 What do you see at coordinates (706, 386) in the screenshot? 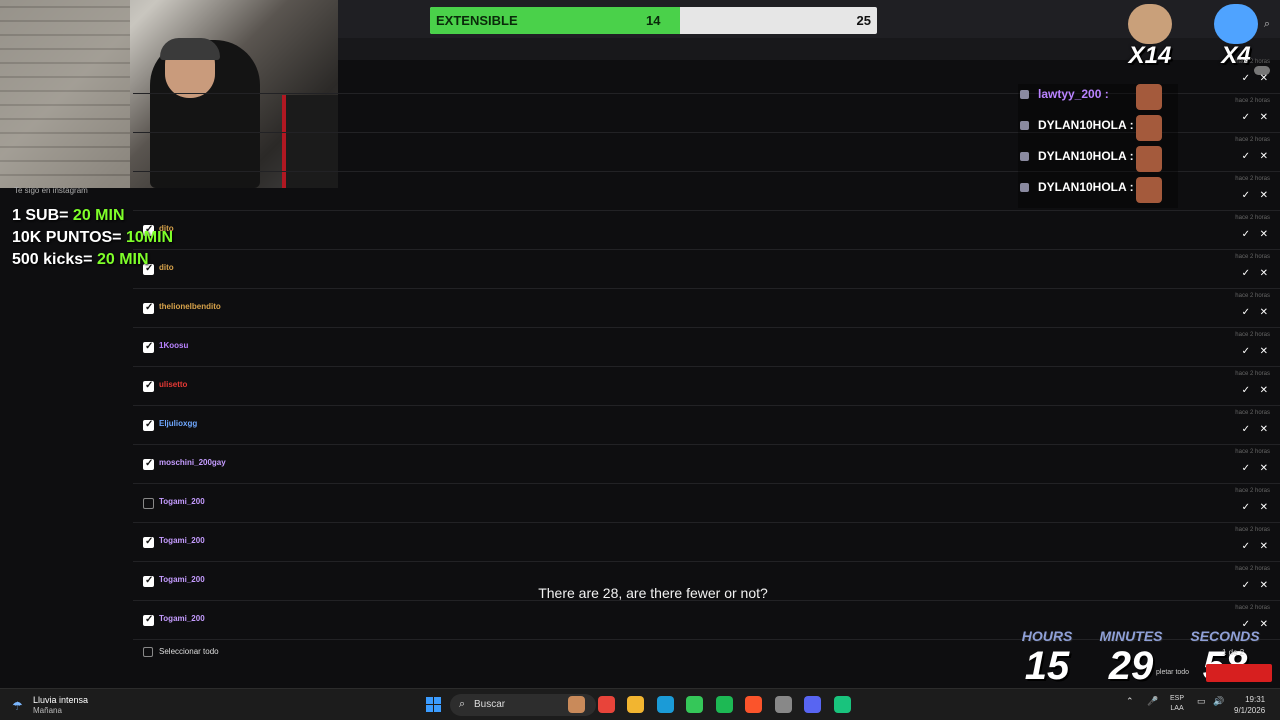
I see `request-row: ulisetto hace 2 horas ✓ ✕` at bounding box center [706, 386].